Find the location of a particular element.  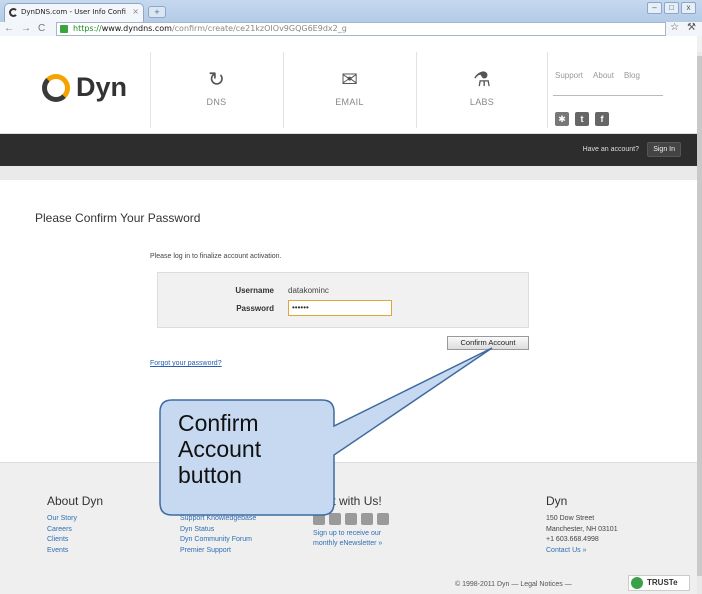

username-label: Username is located at coordinates (254, 290).